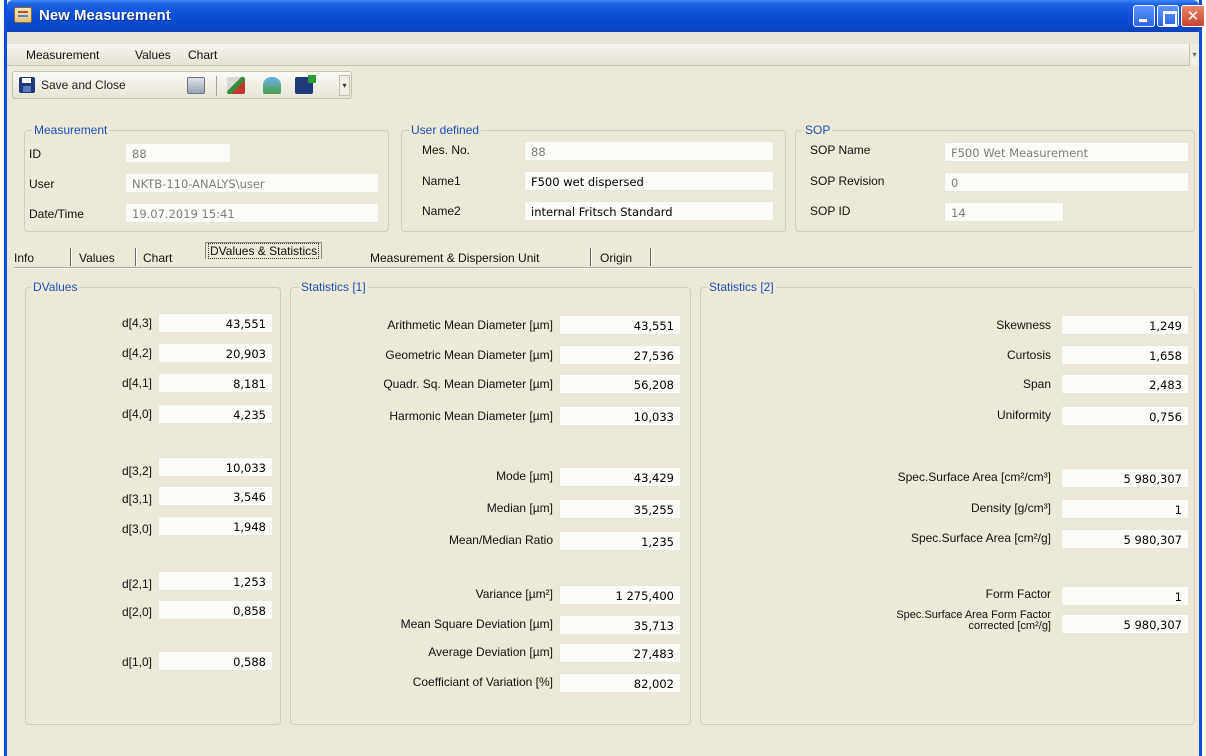 This screenshot has height=756, width=1206. I want to click on stat1-label: Coefficiant of Variation [%], so click(482, 682).